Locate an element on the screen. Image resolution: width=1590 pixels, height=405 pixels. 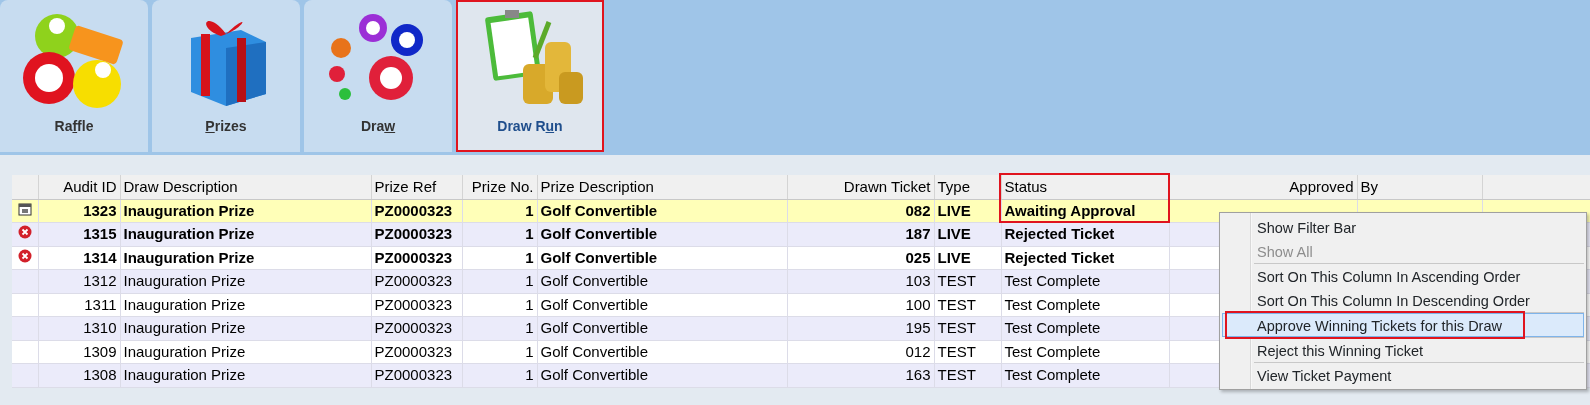
table-cell: 1308 is located at coordinates (100, 374).